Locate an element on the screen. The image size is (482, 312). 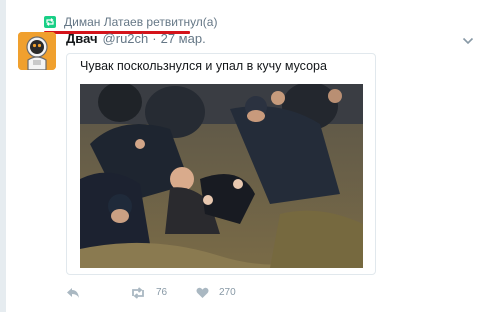
tweet-date: 27 мар. is located at coordinates (183, 38).